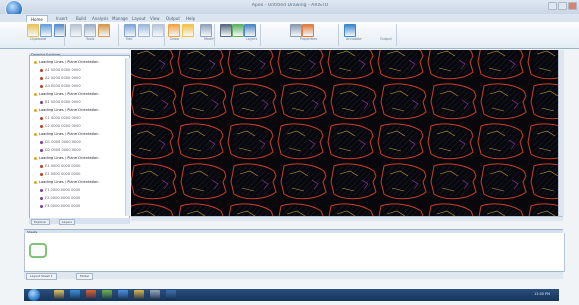  Describe the element at coordinates (63, 190) in the screenshot. I see `tree-item-label: F1 0000 0000 0000` at that location.